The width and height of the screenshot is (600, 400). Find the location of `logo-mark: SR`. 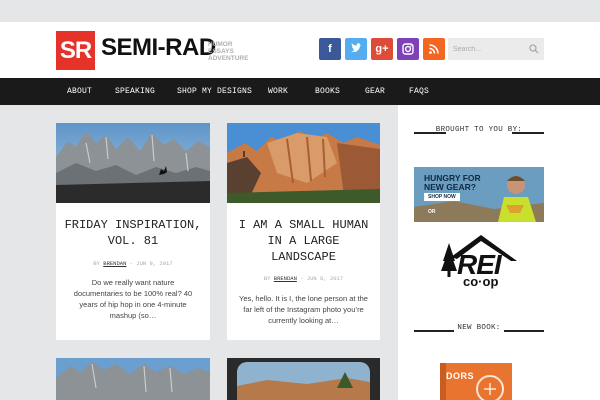

logo-mark: SR is located at coordinates (75, 50).